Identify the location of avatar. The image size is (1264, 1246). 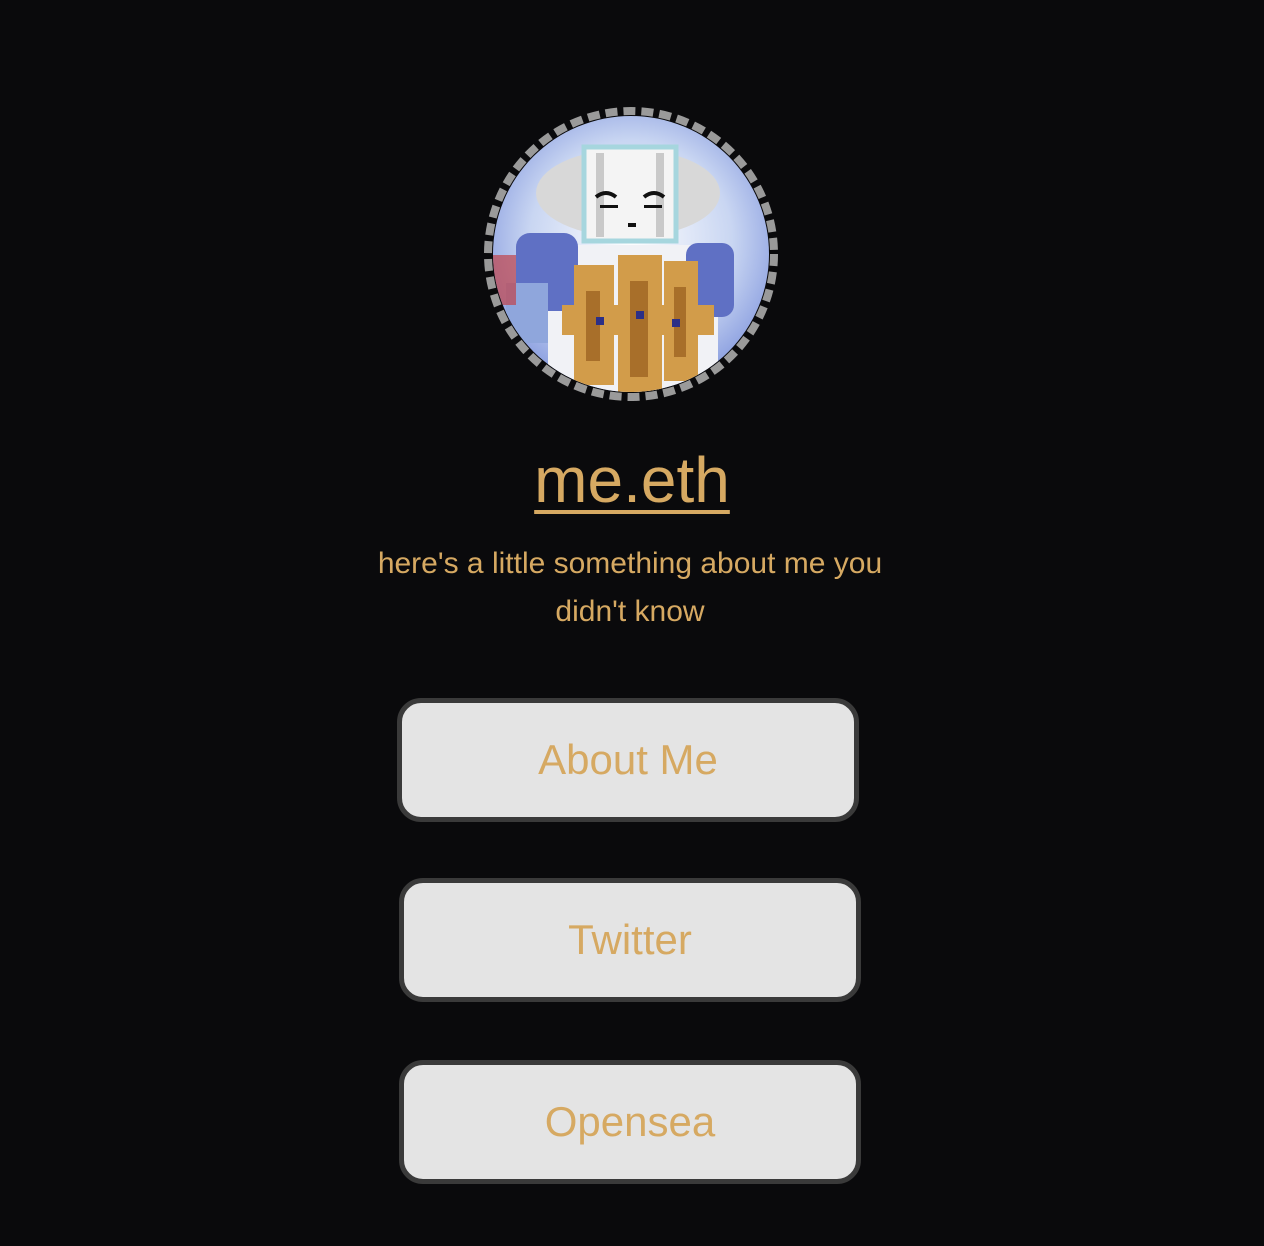
(631, 254).